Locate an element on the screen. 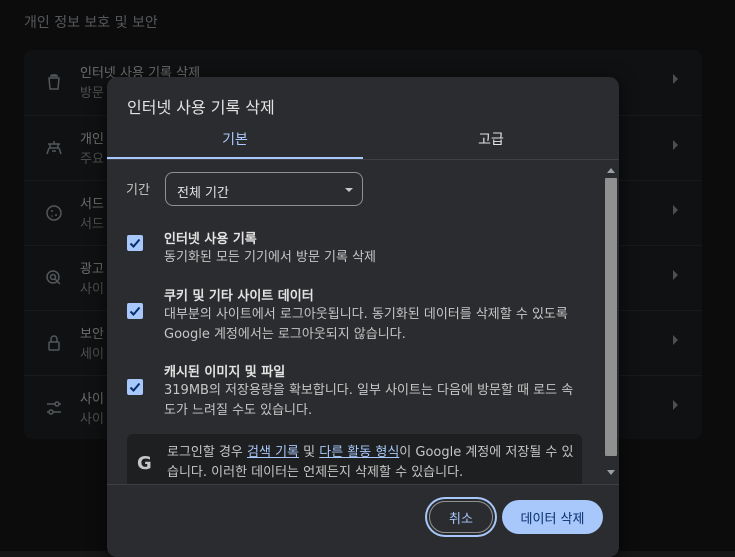 The height and width of the screenshot is (557, 735). google-icon: G is located at coordinates (144, 463).